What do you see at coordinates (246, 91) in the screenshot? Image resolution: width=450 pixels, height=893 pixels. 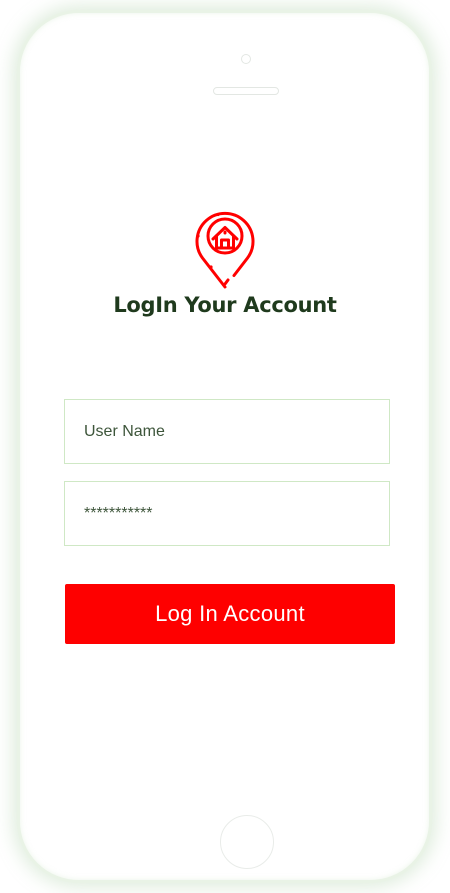 I see `speaker-slot` at bounding box center [246, 91].